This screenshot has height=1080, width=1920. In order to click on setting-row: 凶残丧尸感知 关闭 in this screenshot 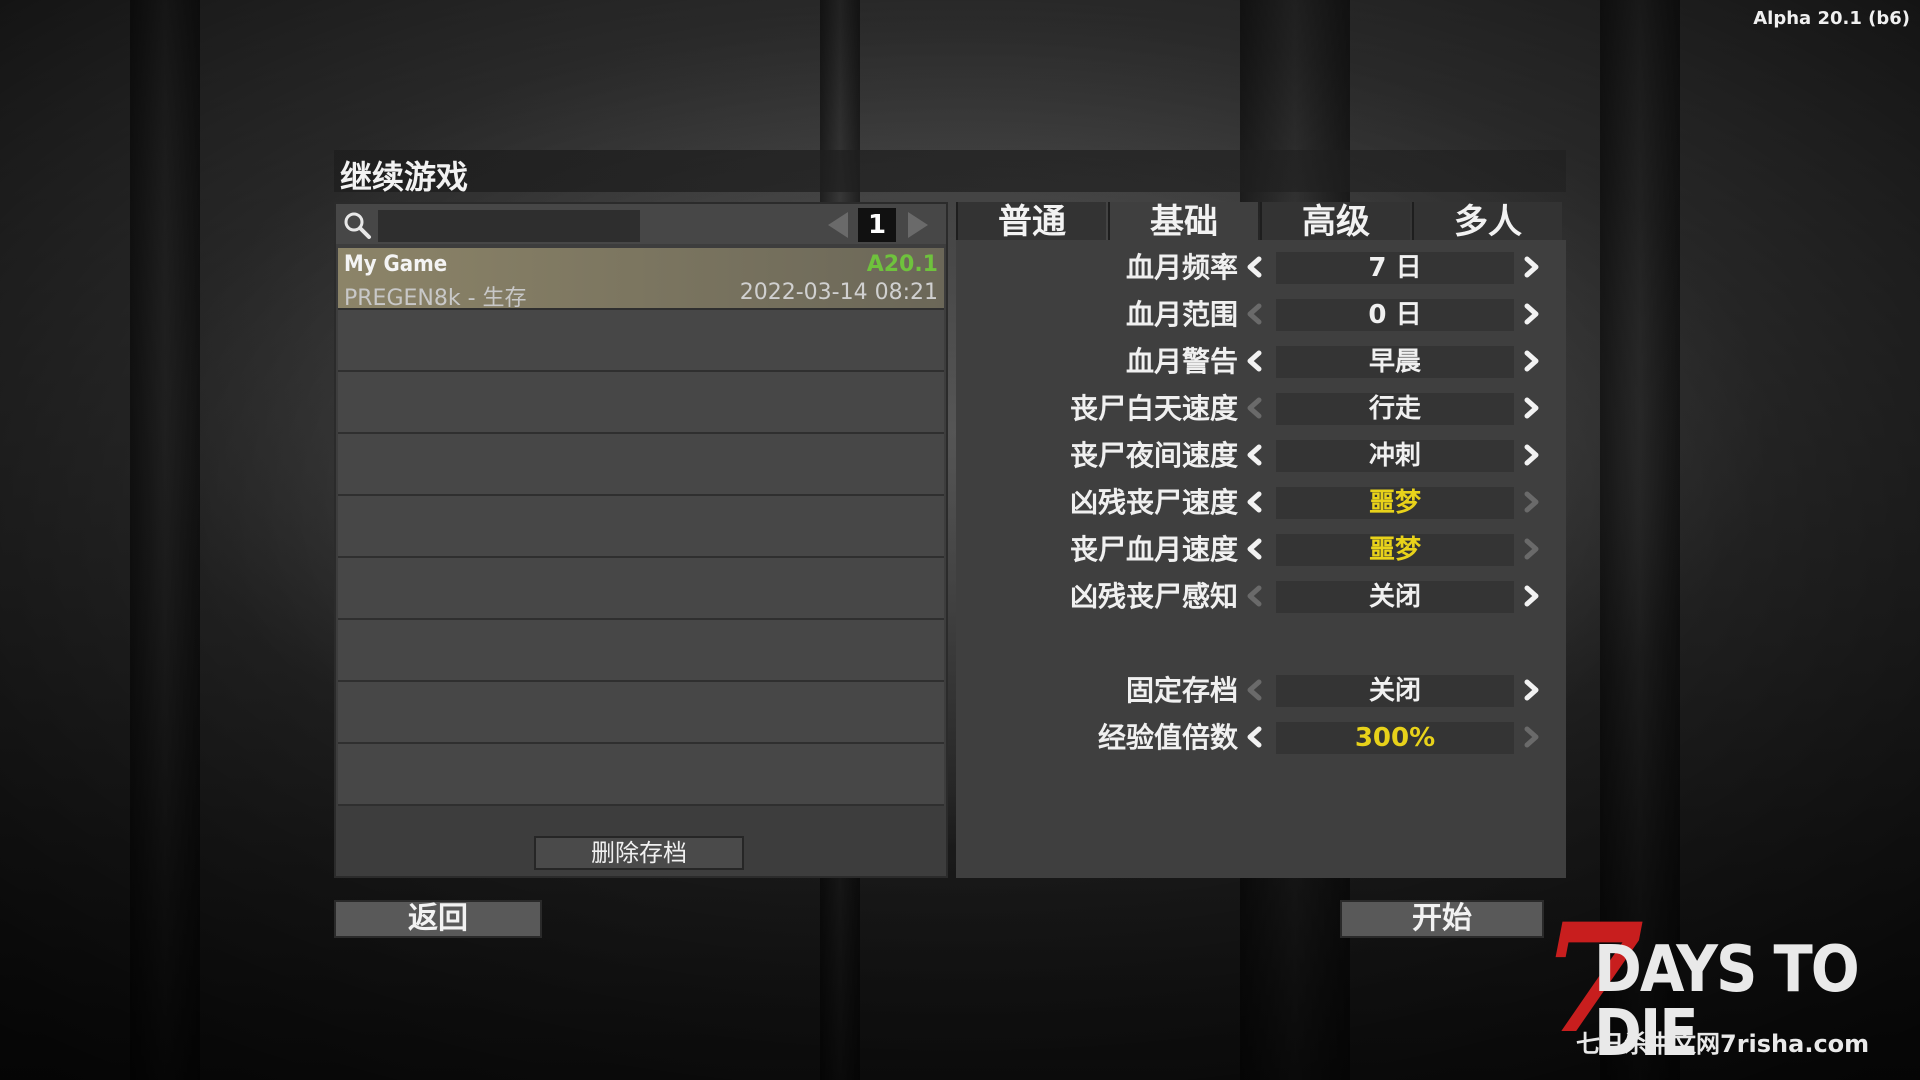, I will do `click(1261, 597)`.